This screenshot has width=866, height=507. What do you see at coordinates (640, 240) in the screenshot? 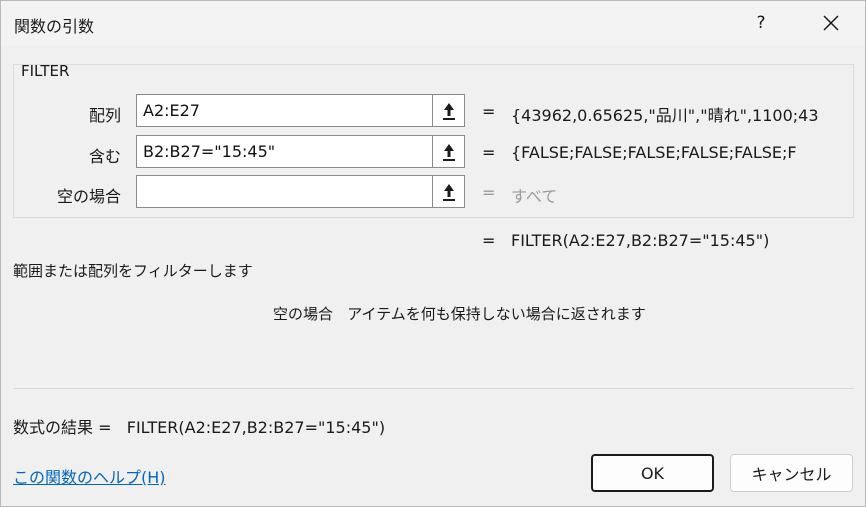
I see `formula-result: FILTER(A2:E27,B2:B27="15:45")` at bounding box center [640, 240].